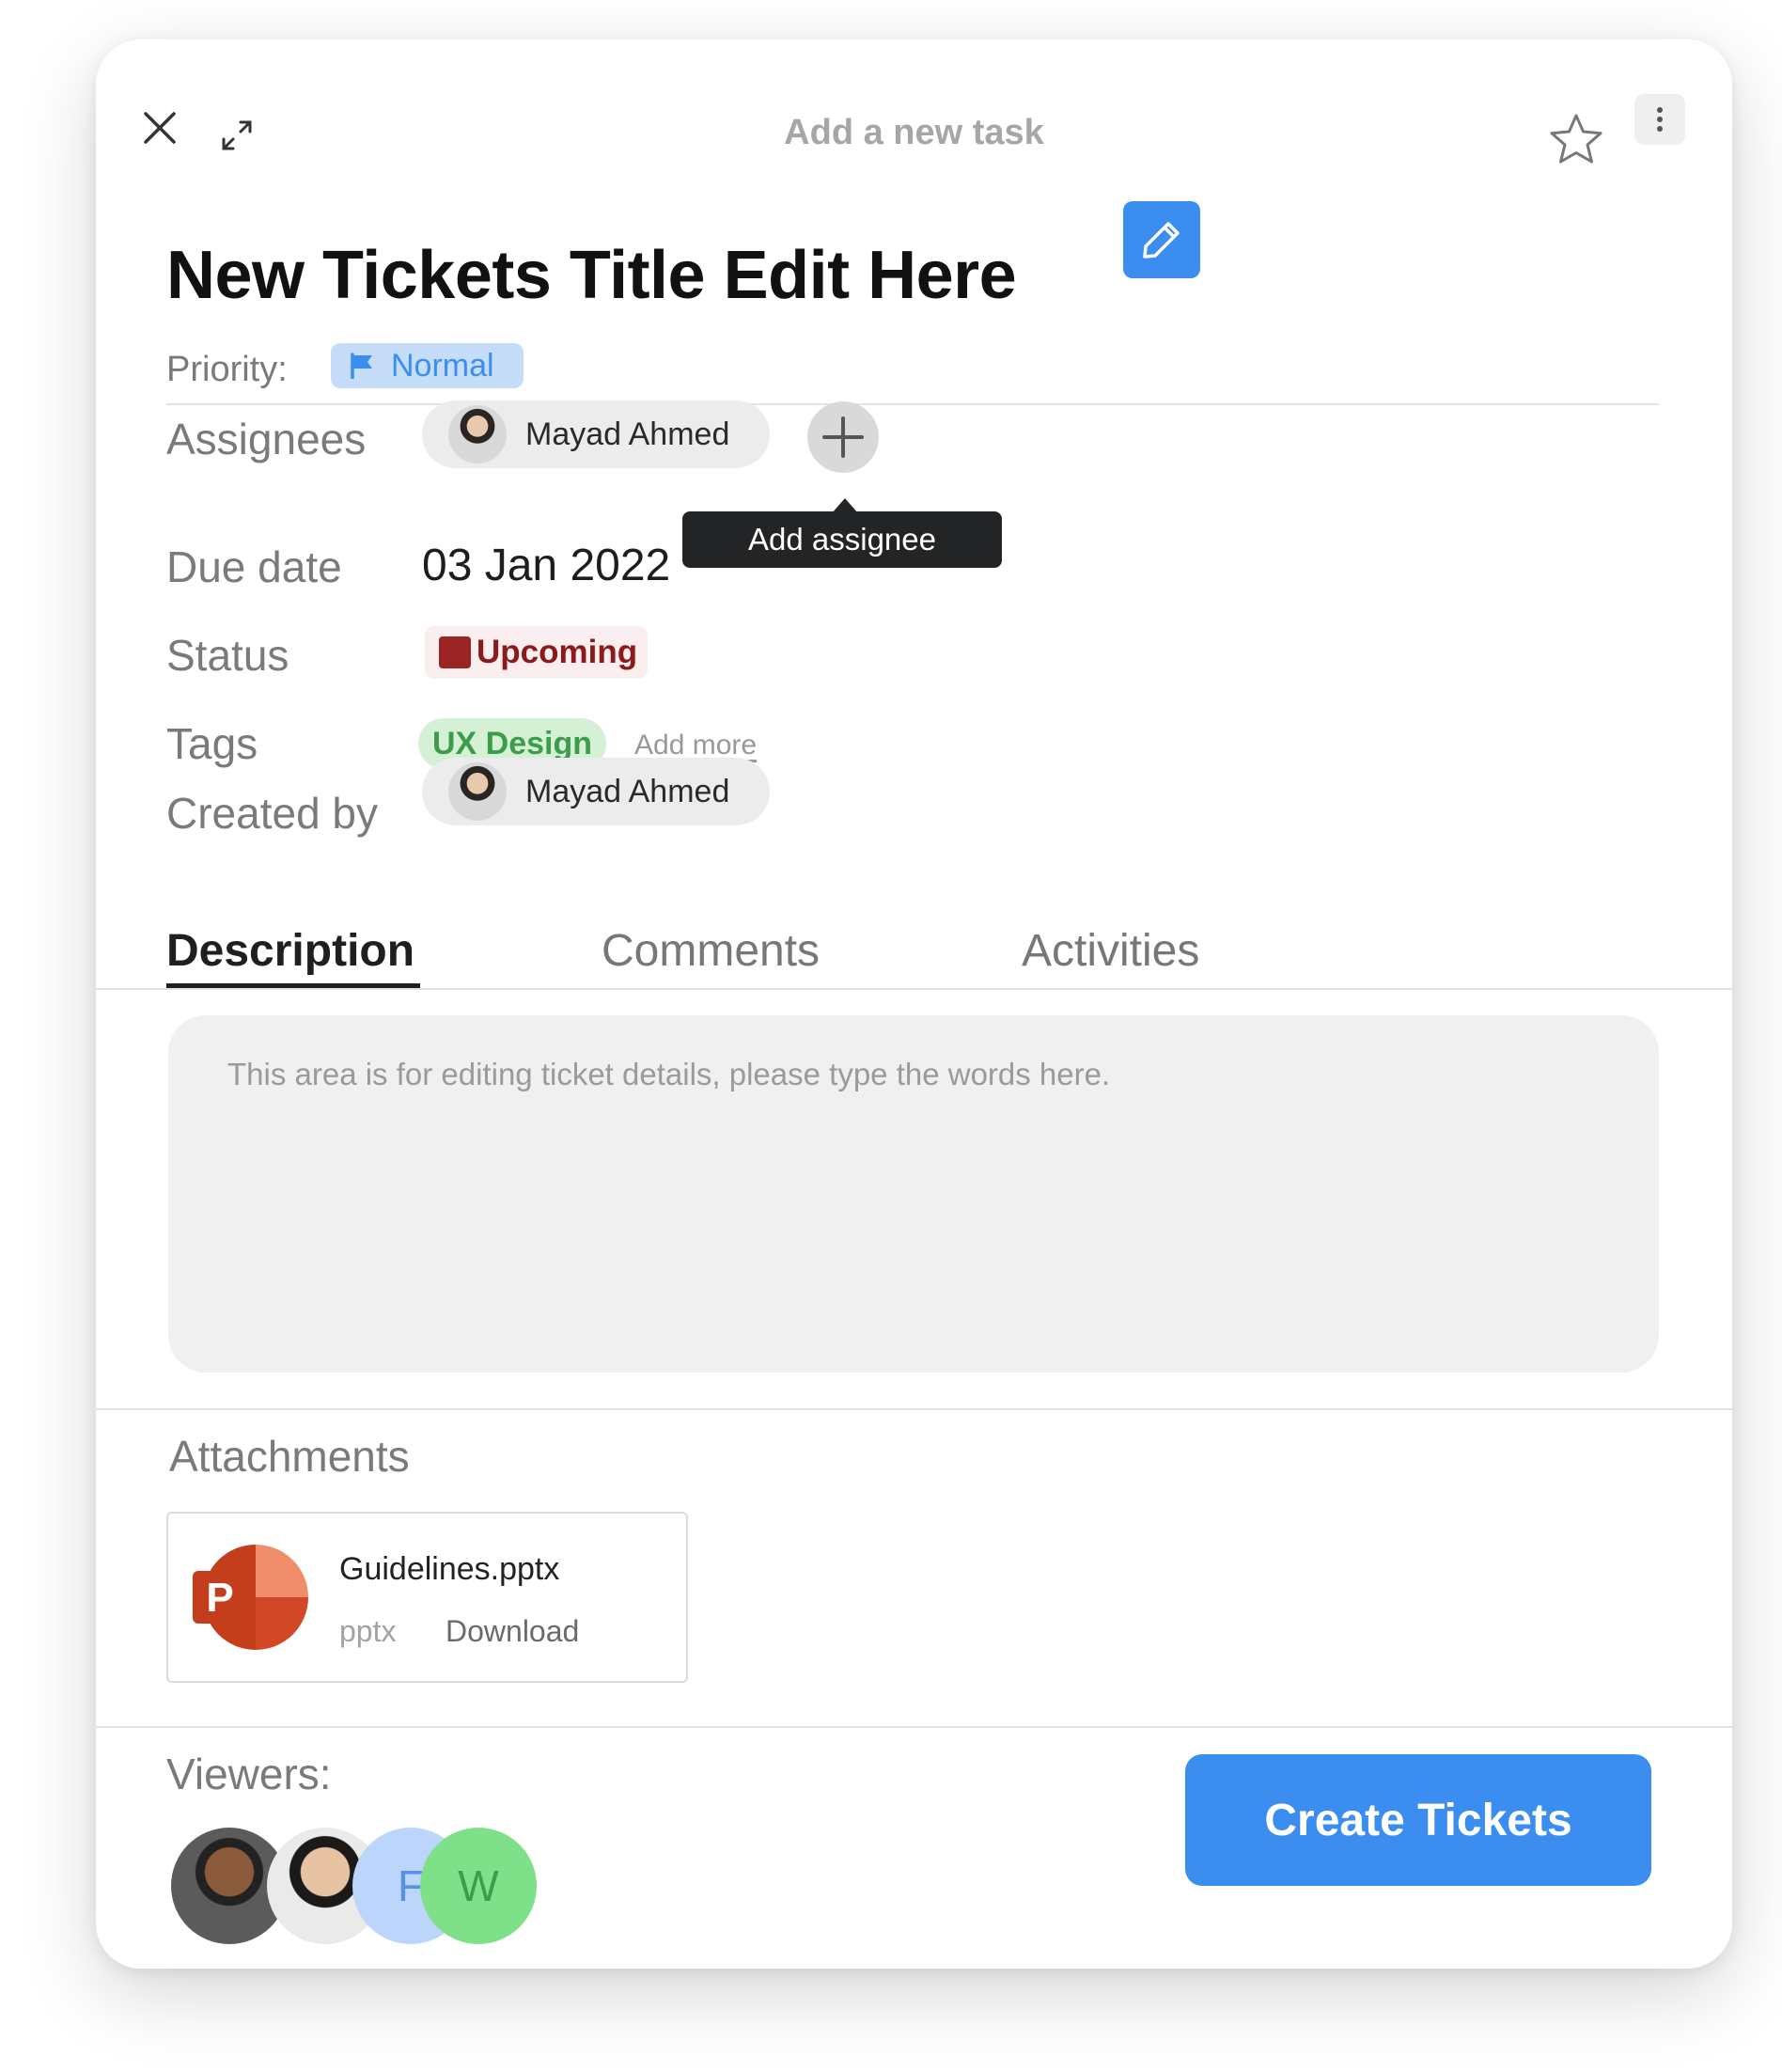 This screenshot has height=2072, width=1782. What do you see at coordinates (1576, 139) in the screenshot?
I see `star-icon` at bounding box center [1576, 139].